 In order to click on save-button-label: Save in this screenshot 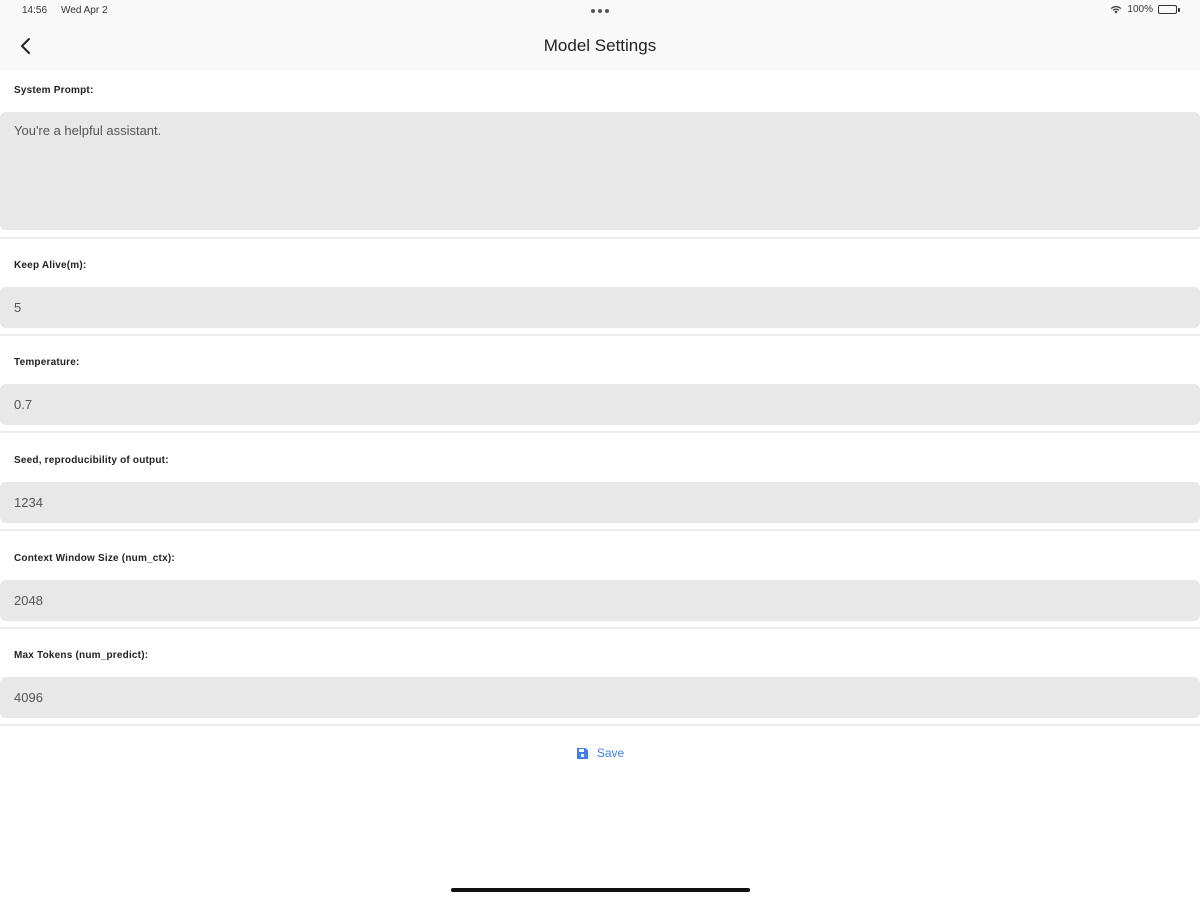, I will do `click(610, 753)`.